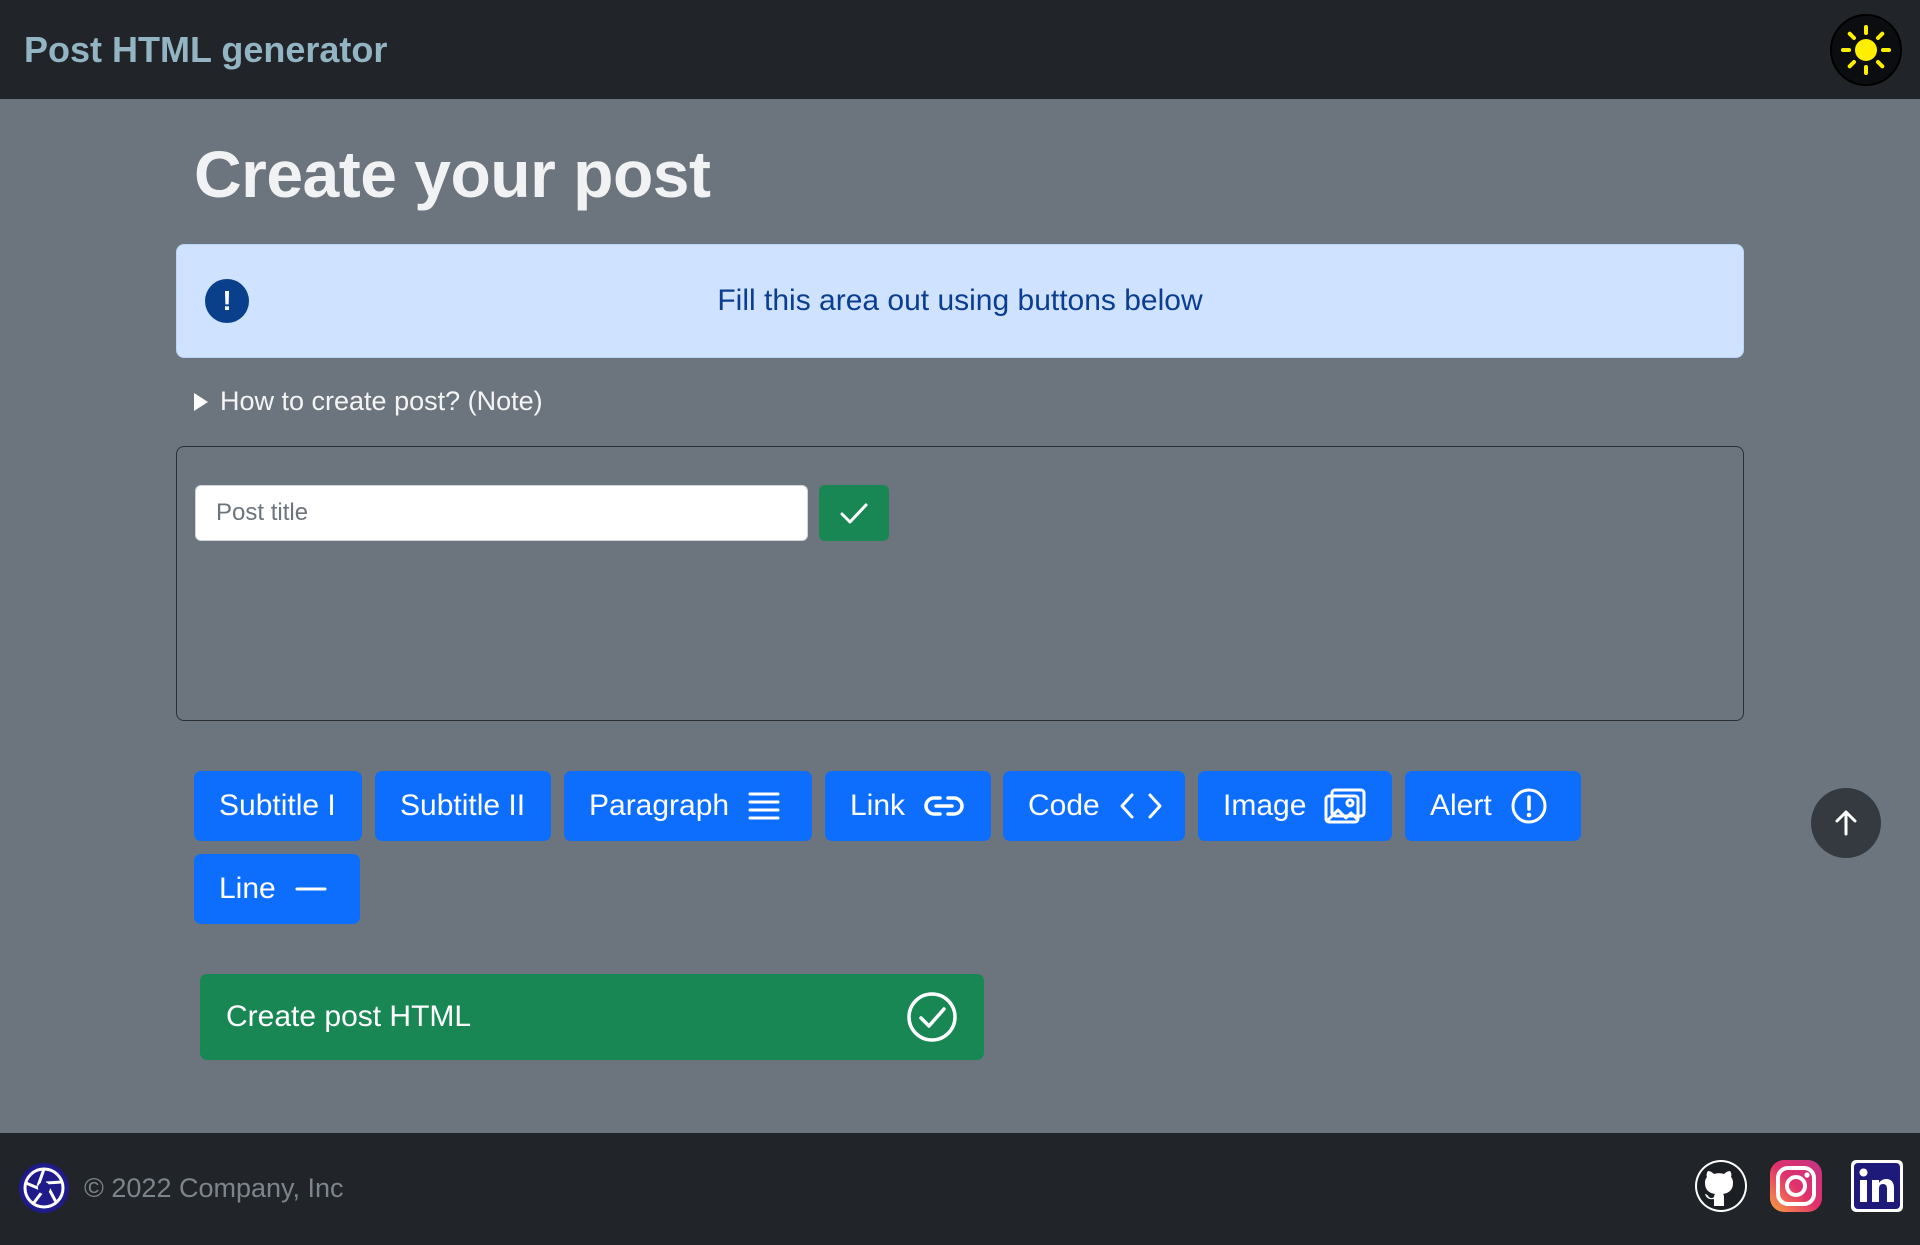 The image size is (1920, 1245). Describe the element at coordinates (878, 805) in the screenshot. I see `button-label: Link` at that location.